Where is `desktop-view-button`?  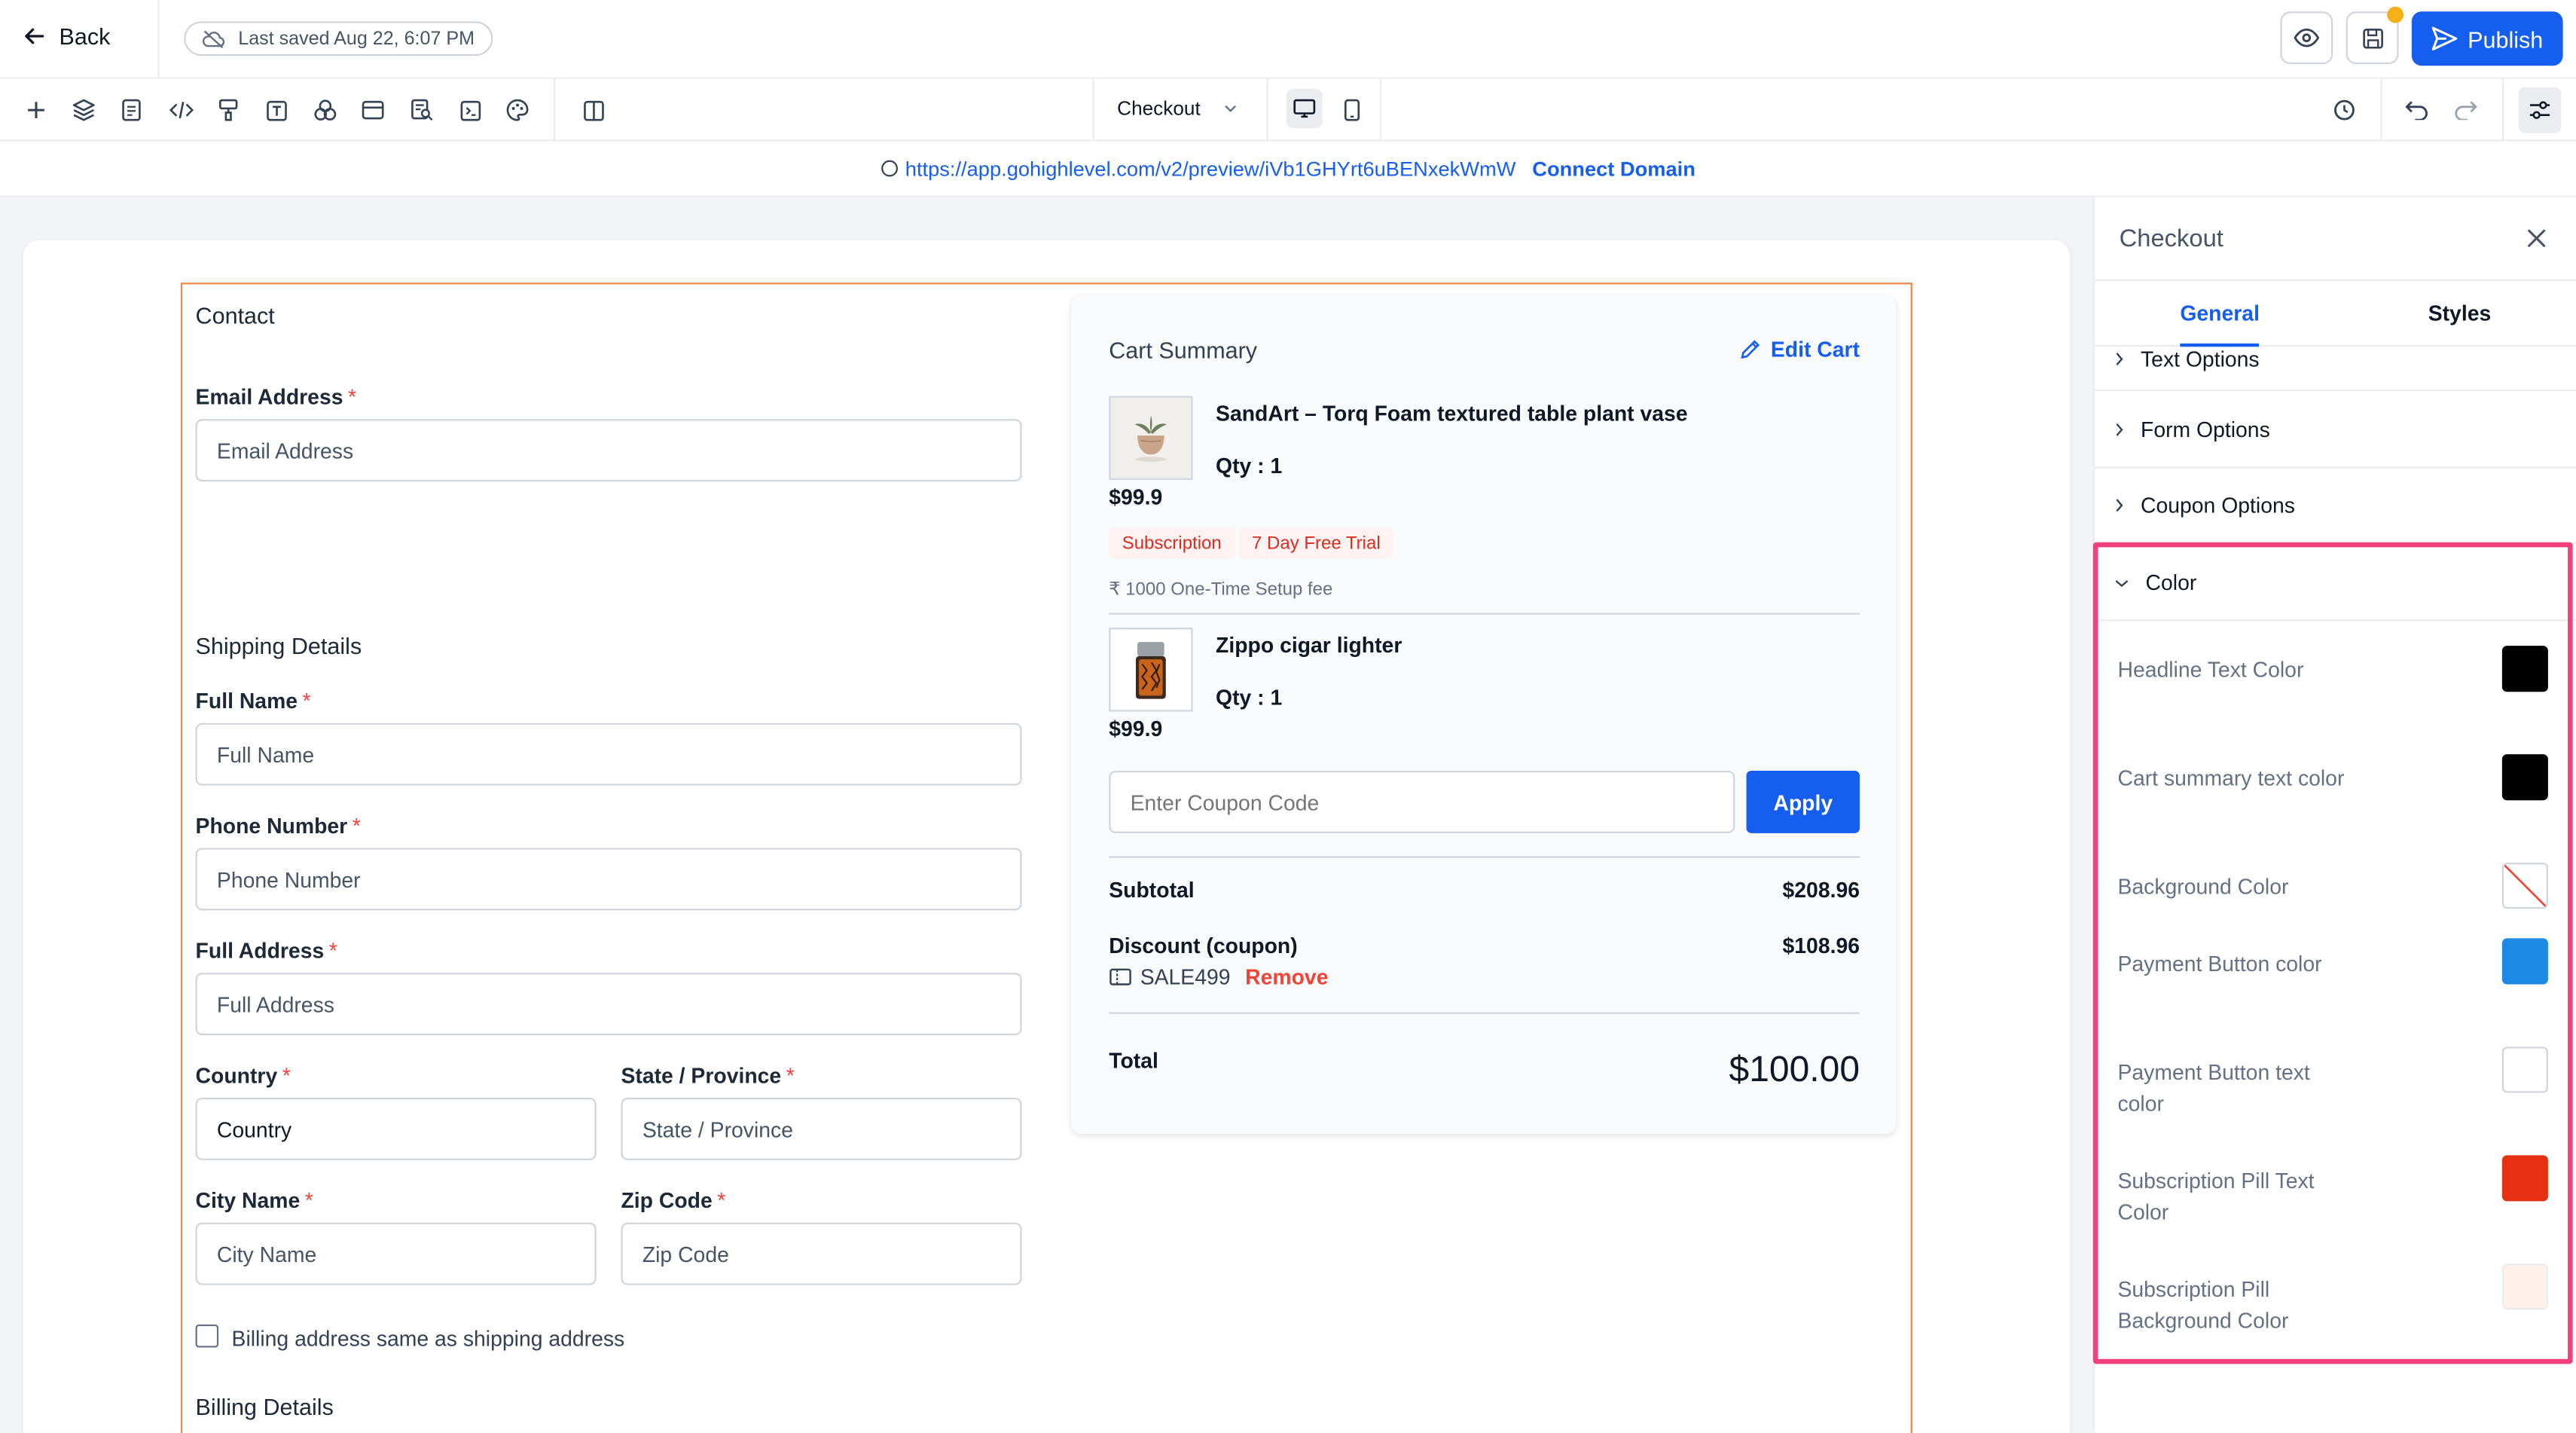 desktop-view-button is located at coordinates (1304, 108).